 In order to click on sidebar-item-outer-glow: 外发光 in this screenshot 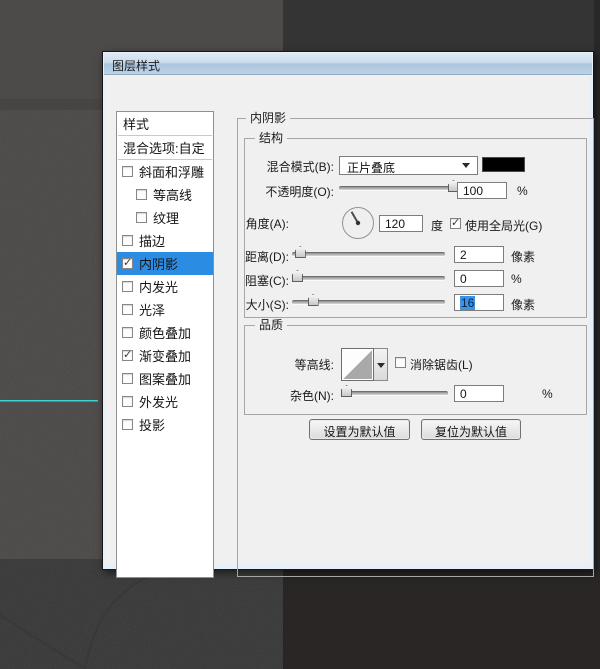, I will do `click(165, 401)`.